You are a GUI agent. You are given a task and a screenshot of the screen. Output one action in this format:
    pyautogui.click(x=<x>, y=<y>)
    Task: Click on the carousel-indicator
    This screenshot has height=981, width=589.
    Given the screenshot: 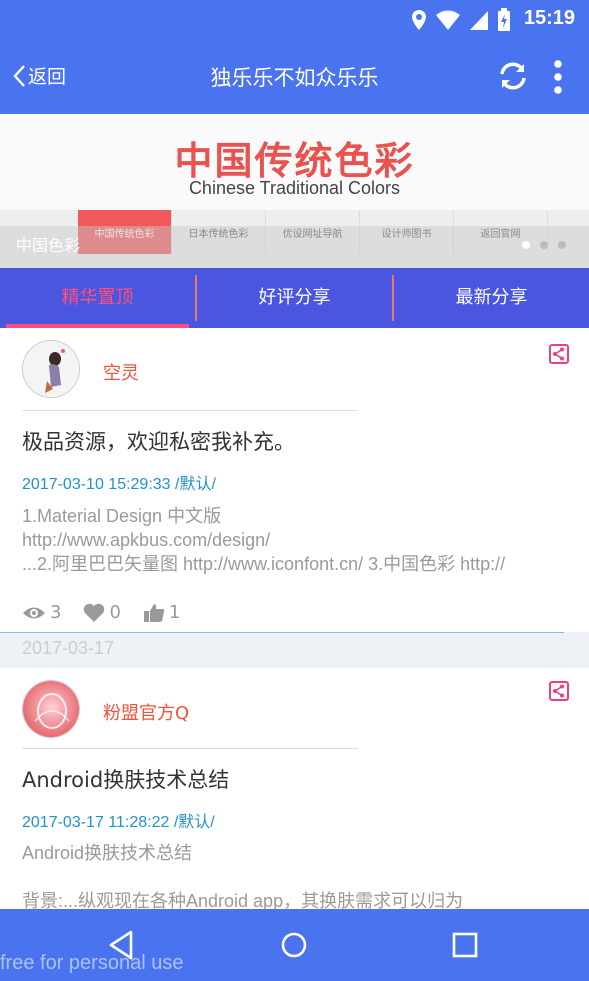 What is the action you would take?
    pyautogui.click(x=544, y=245)
    